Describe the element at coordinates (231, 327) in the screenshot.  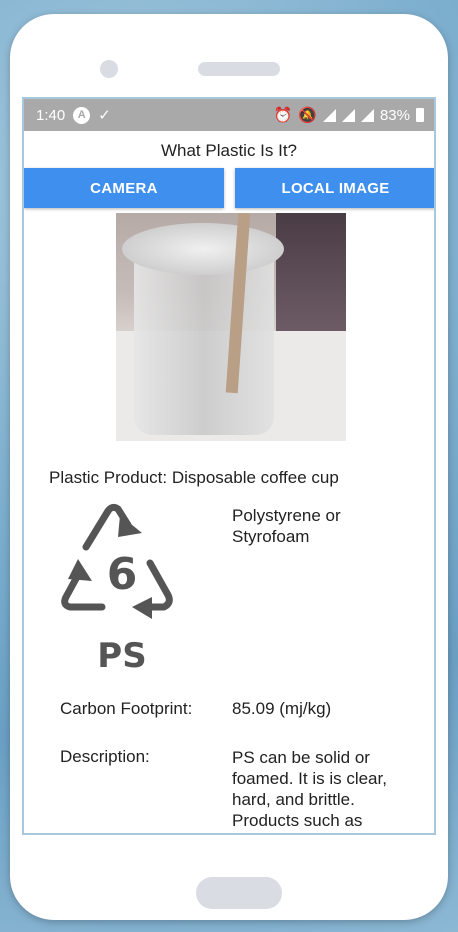
I see `product-photo` at that location.